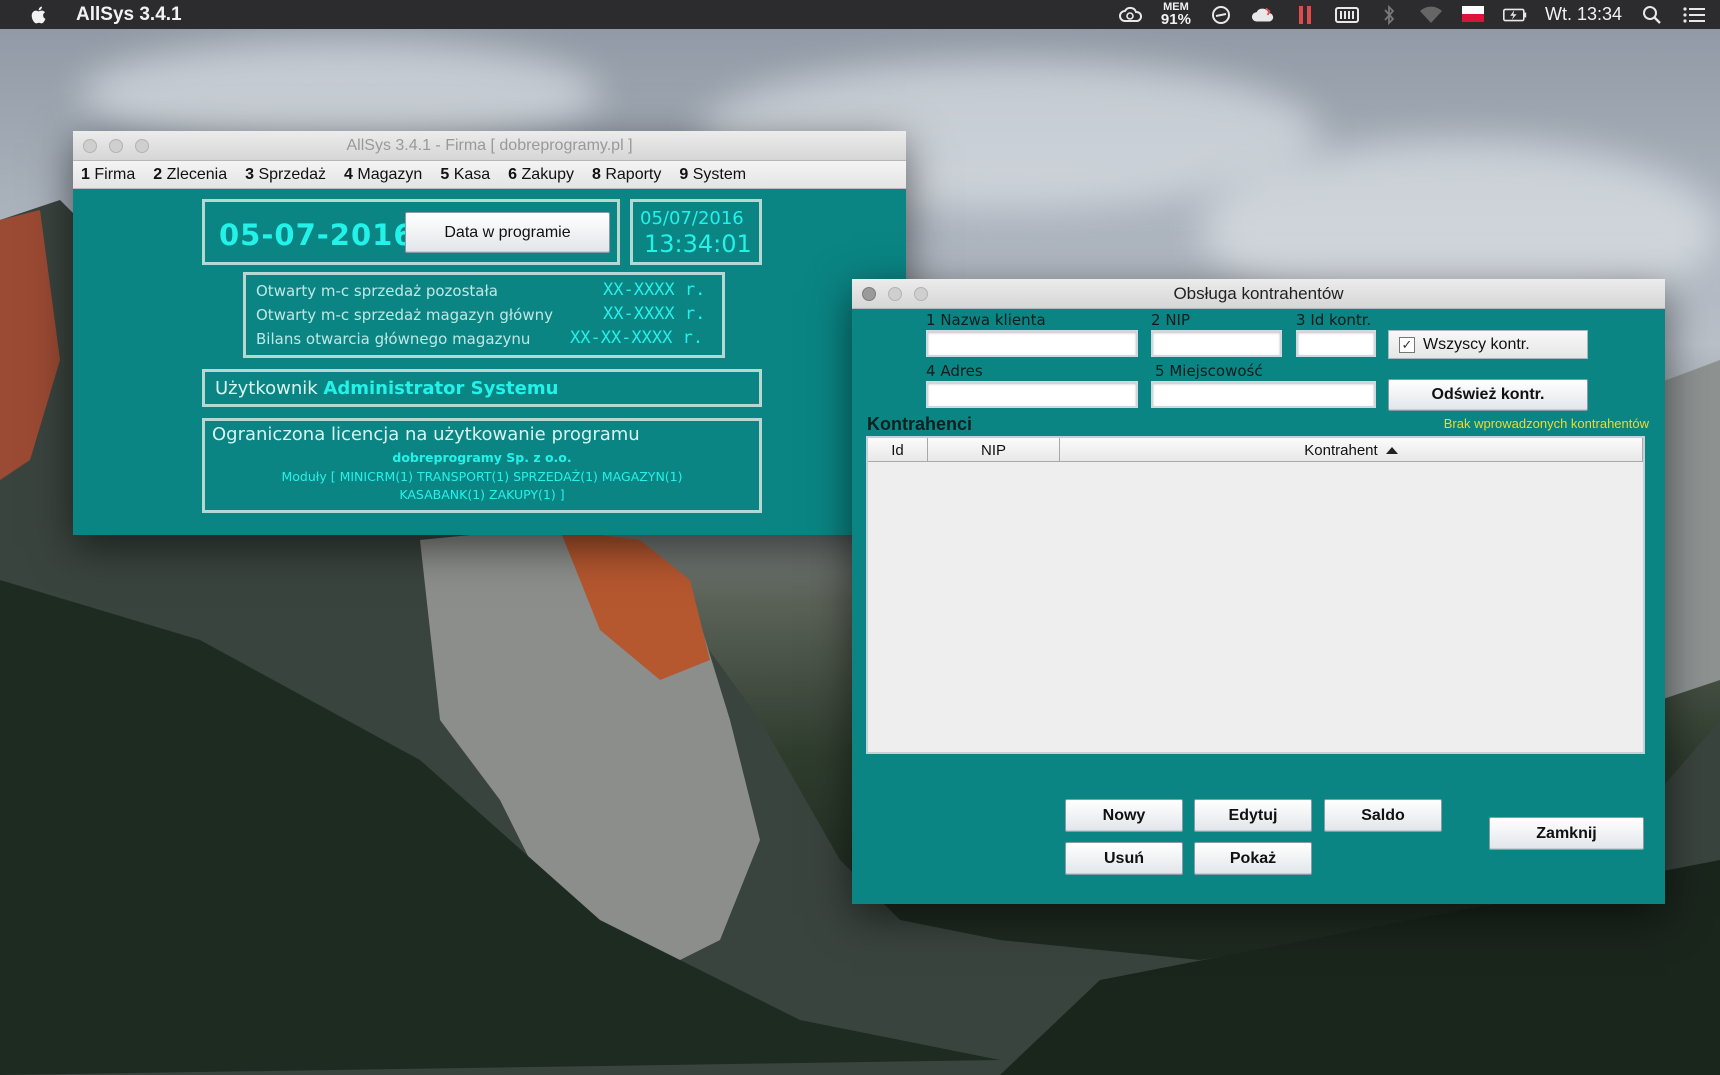  What do you see at coordinates (1263, 15) in the screenshot?
I see `cloud-icon` at bounding box center [1263, 15].